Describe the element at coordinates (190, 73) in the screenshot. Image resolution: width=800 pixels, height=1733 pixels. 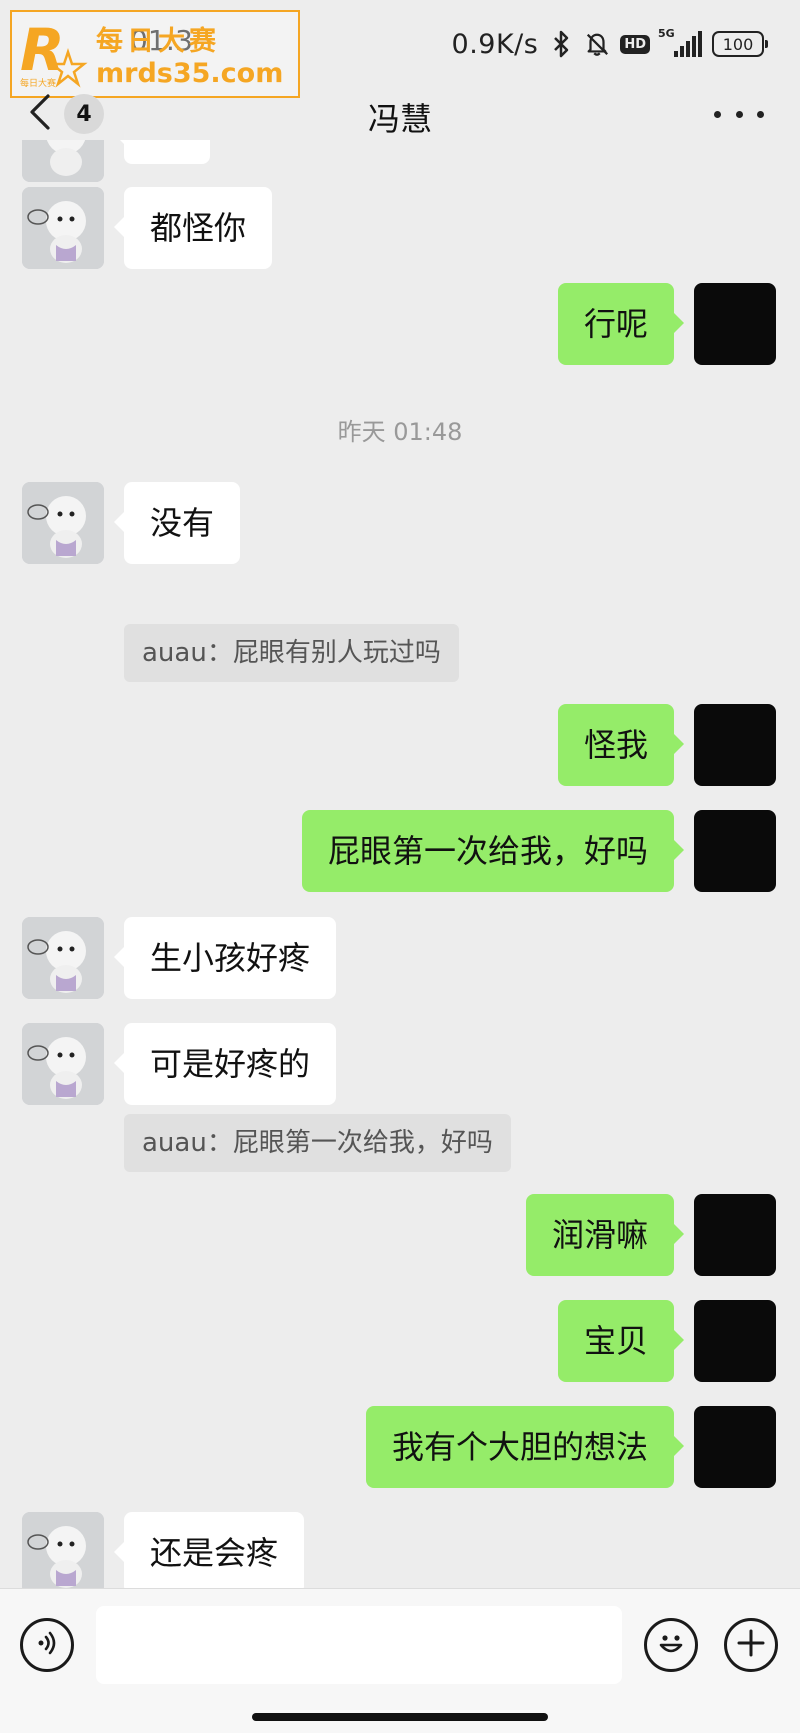
I see `watermark-url: mrds35.com` at that location.